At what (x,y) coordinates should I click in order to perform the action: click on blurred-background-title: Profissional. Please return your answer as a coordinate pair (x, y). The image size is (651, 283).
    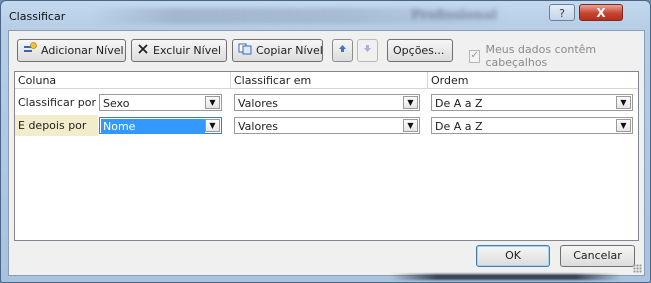
    Looking at the image, I should click on (301, 16).